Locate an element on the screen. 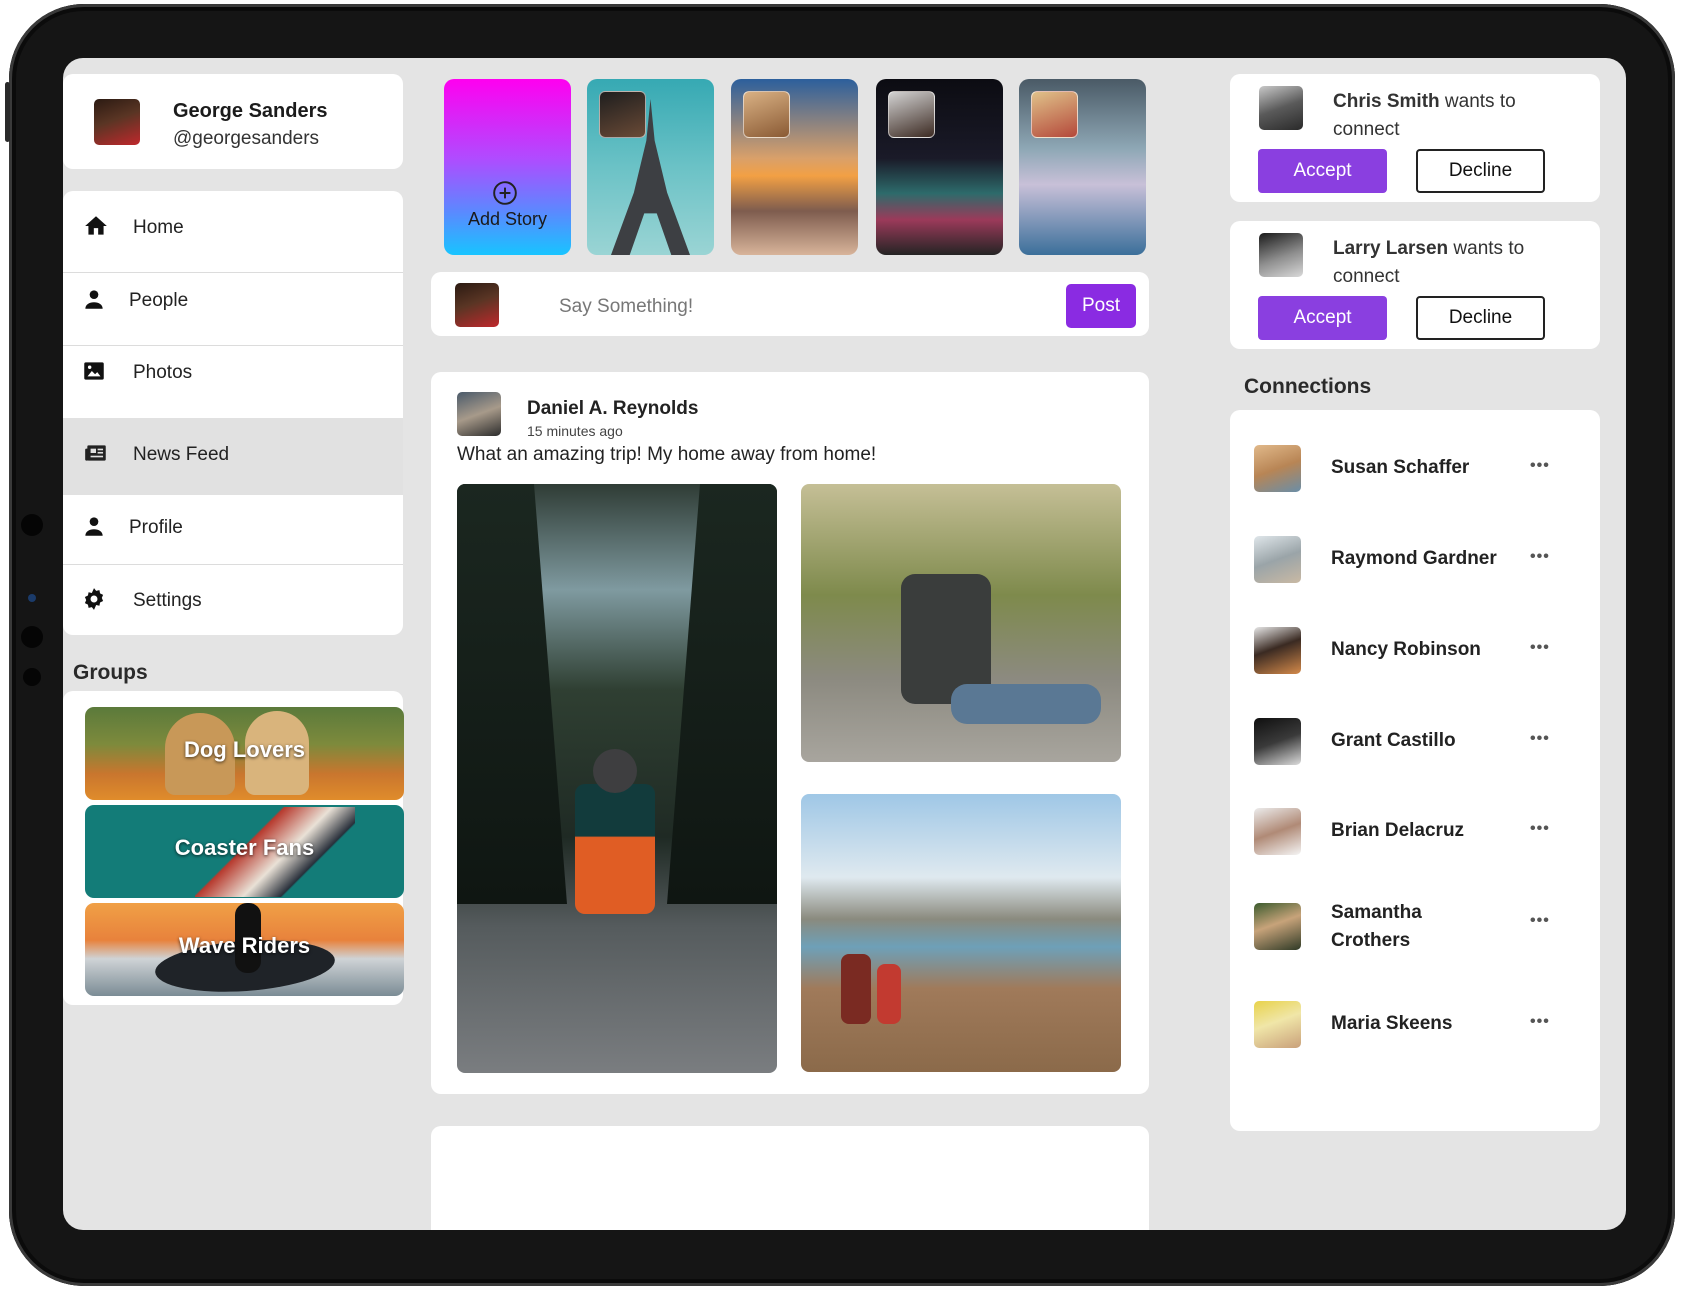 This screenshot has width=1685, height=1290. nav-label-settings: Settings is located at coordinates (167, 600).